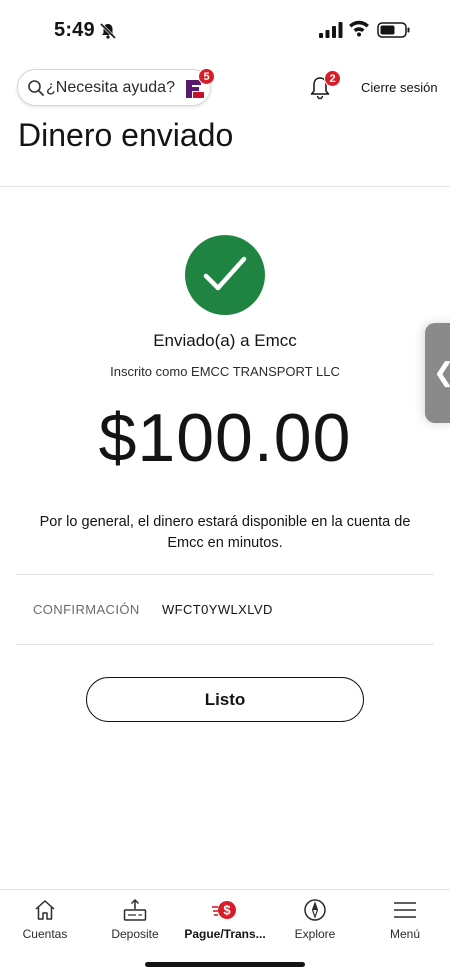 This screenshot has height=976, width=450. What do you see at coordinates (36, 88) in the screenshot?
I see `search-icon` at bounding box center [36, 88].